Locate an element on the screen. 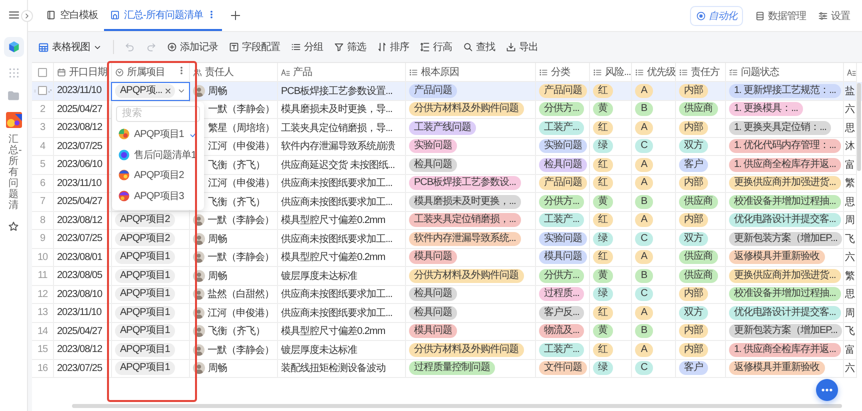  category-tag: 产品问题 is located at coordinates (563, 183).